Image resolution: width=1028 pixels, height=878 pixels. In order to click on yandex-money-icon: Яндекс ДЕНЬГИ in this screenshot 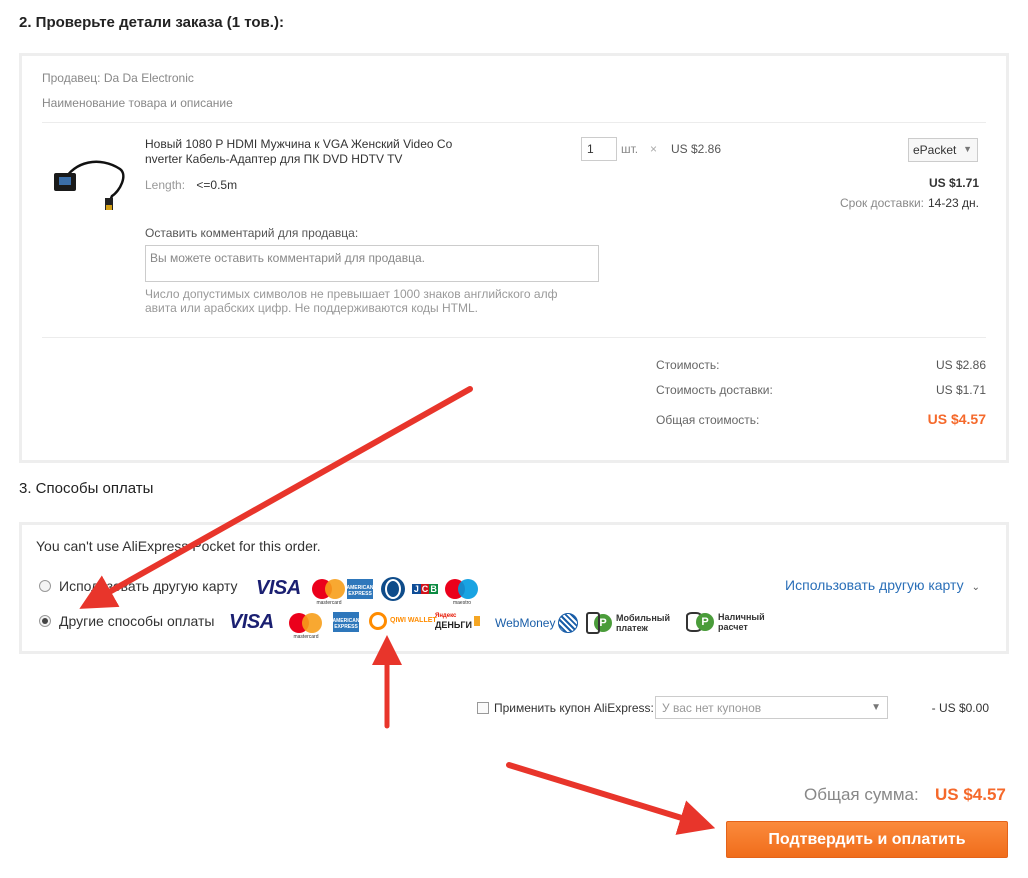, I will do `click(457, 621)`.